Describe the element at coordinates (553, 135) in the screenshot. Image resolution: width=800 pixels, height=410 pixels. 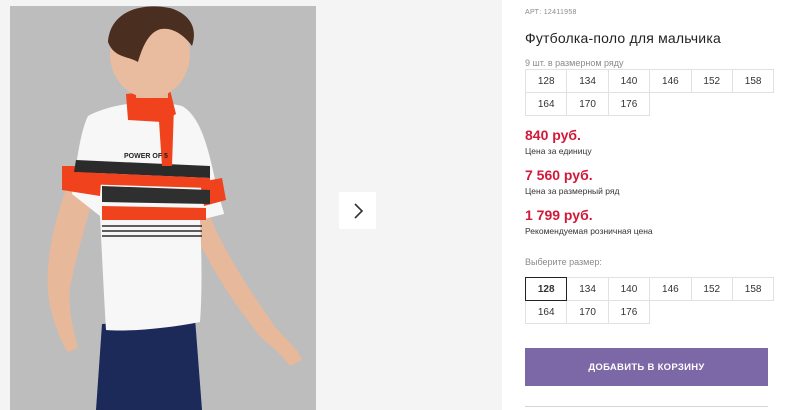
I see `unit-price: 840 руб.` at that location.